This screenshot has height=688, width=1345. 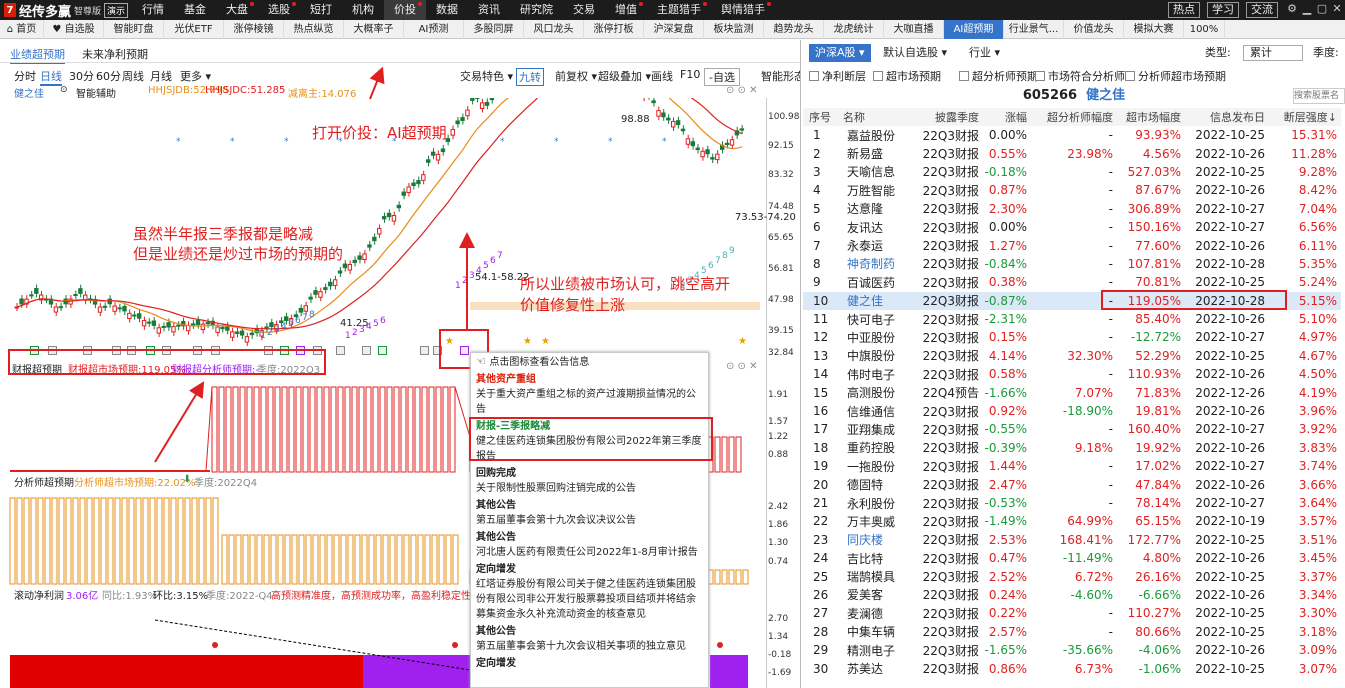 I want to click on trade-feature-dropdown: 交易特色 ▾, so click(x=486, y=76).